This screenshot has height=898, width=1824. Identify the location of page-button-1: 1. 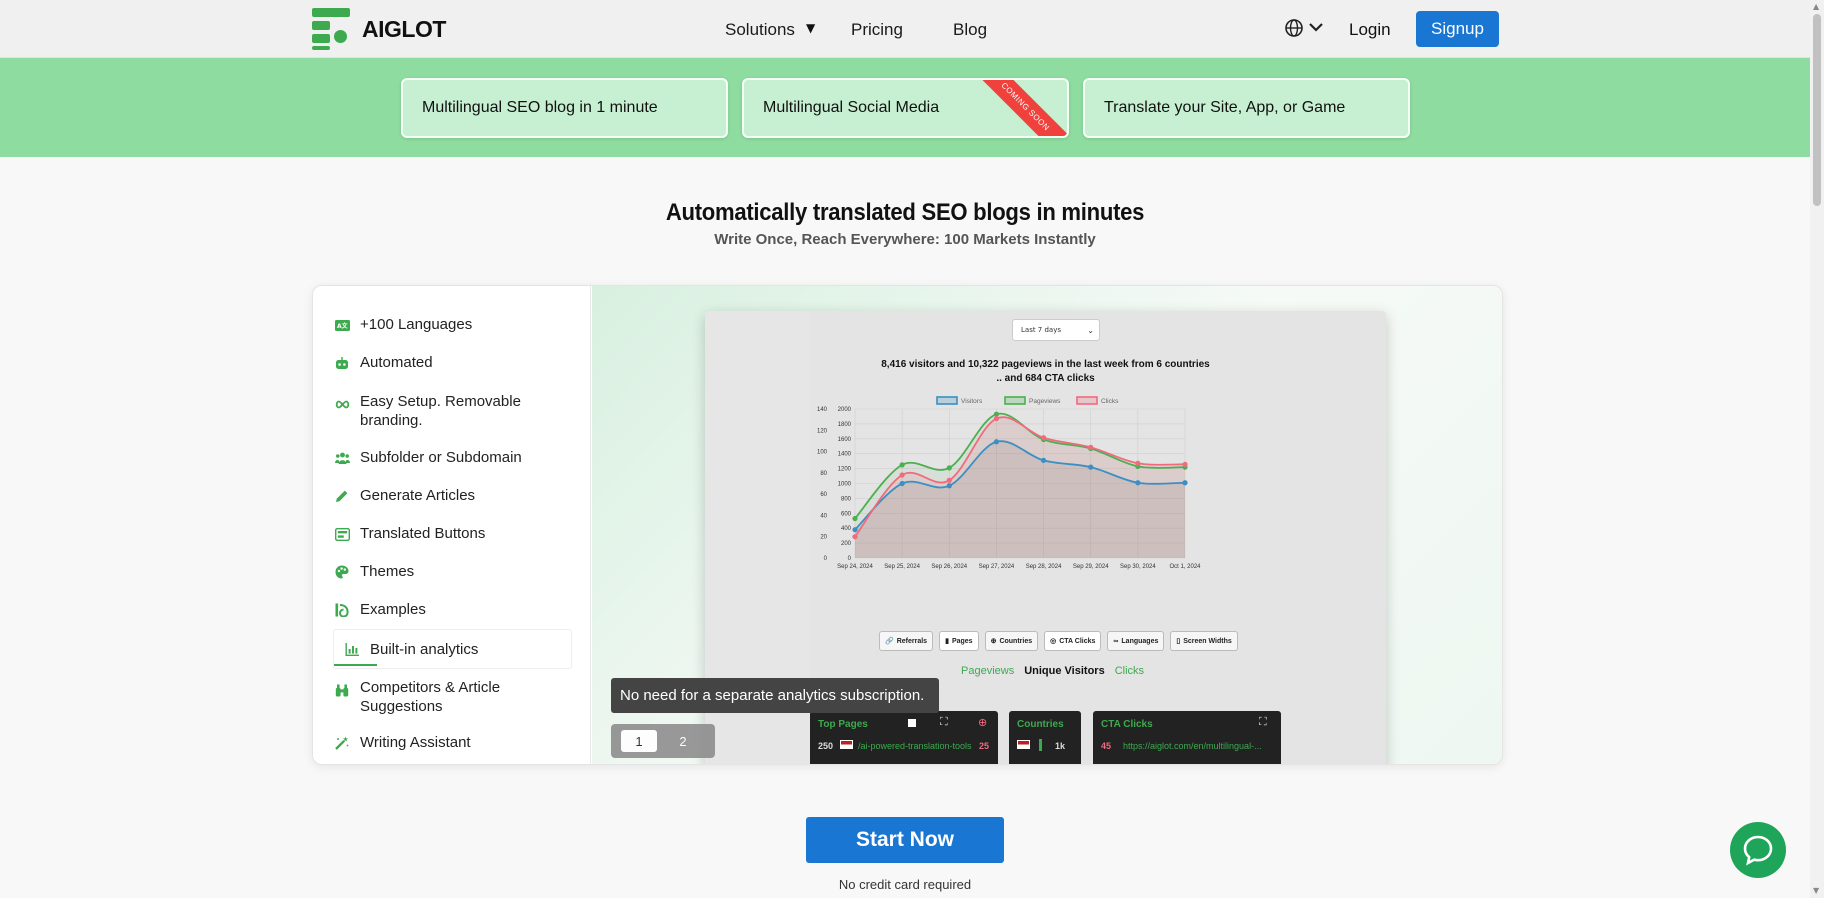
(639, 741).